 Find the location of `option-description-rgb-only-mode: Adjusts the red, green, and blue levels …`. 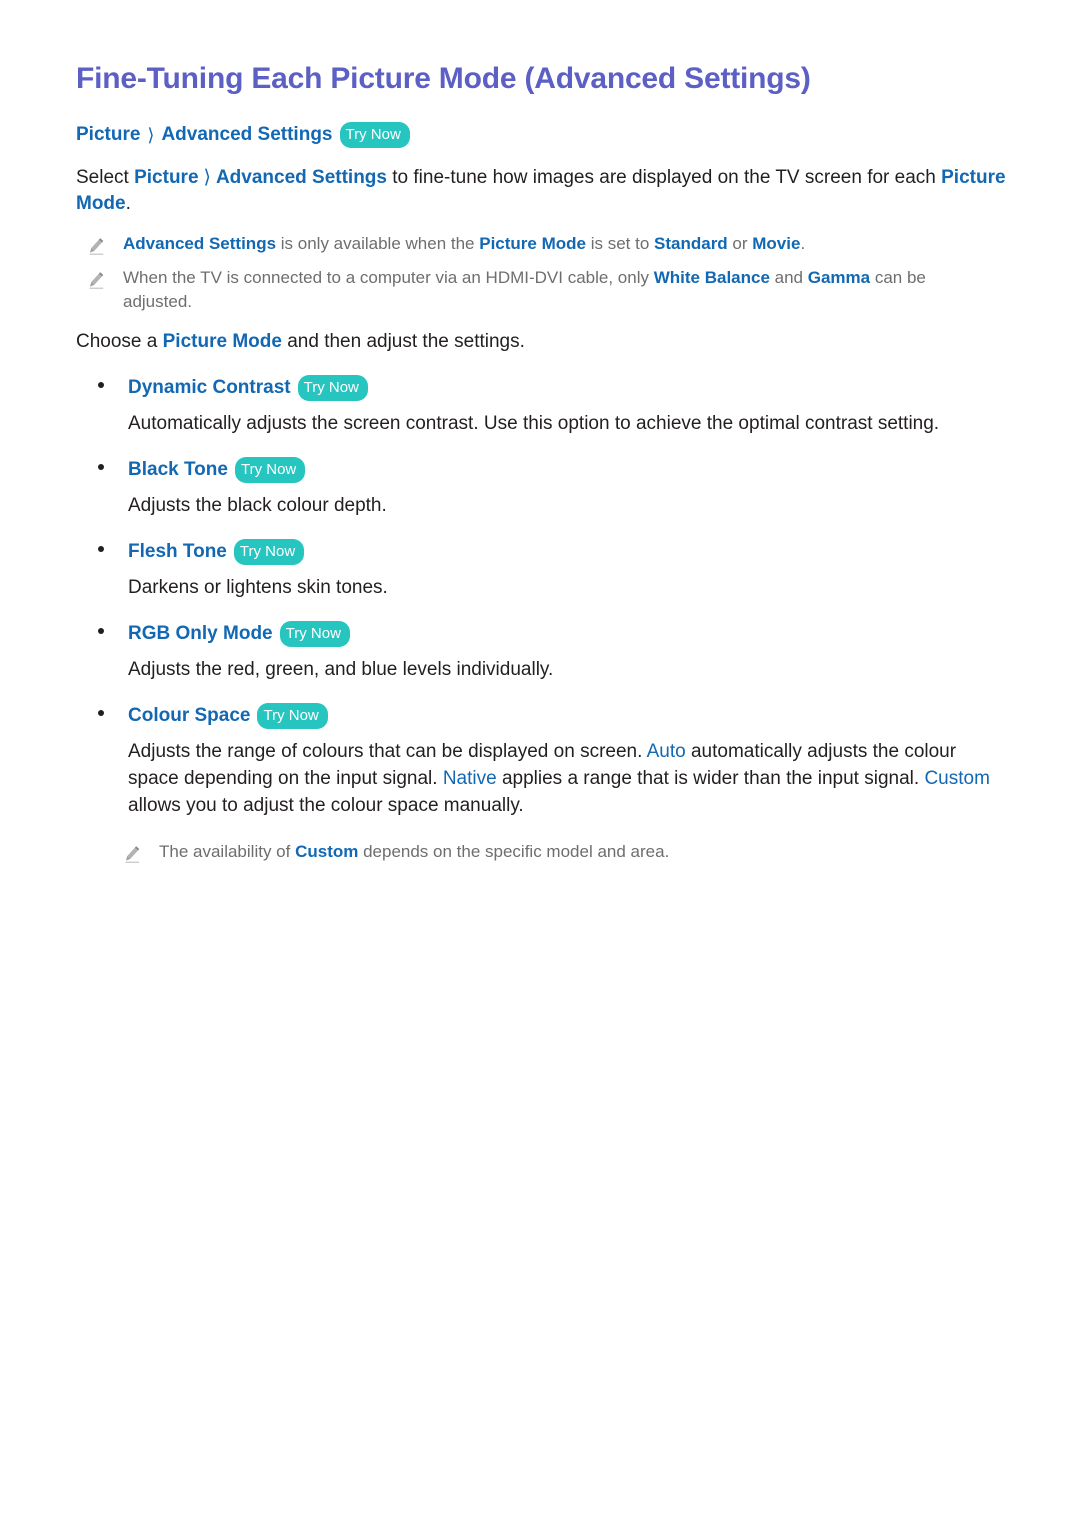

option-description-rgb-only-mode: Adjusts the red, green, and blue levels … is located at coordinates (341, 669).